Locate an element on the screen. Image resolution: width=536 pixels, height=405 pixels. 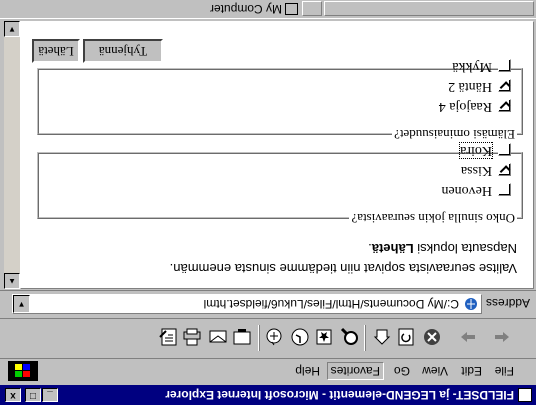
ie-icon is located at coordinates (525, 395).